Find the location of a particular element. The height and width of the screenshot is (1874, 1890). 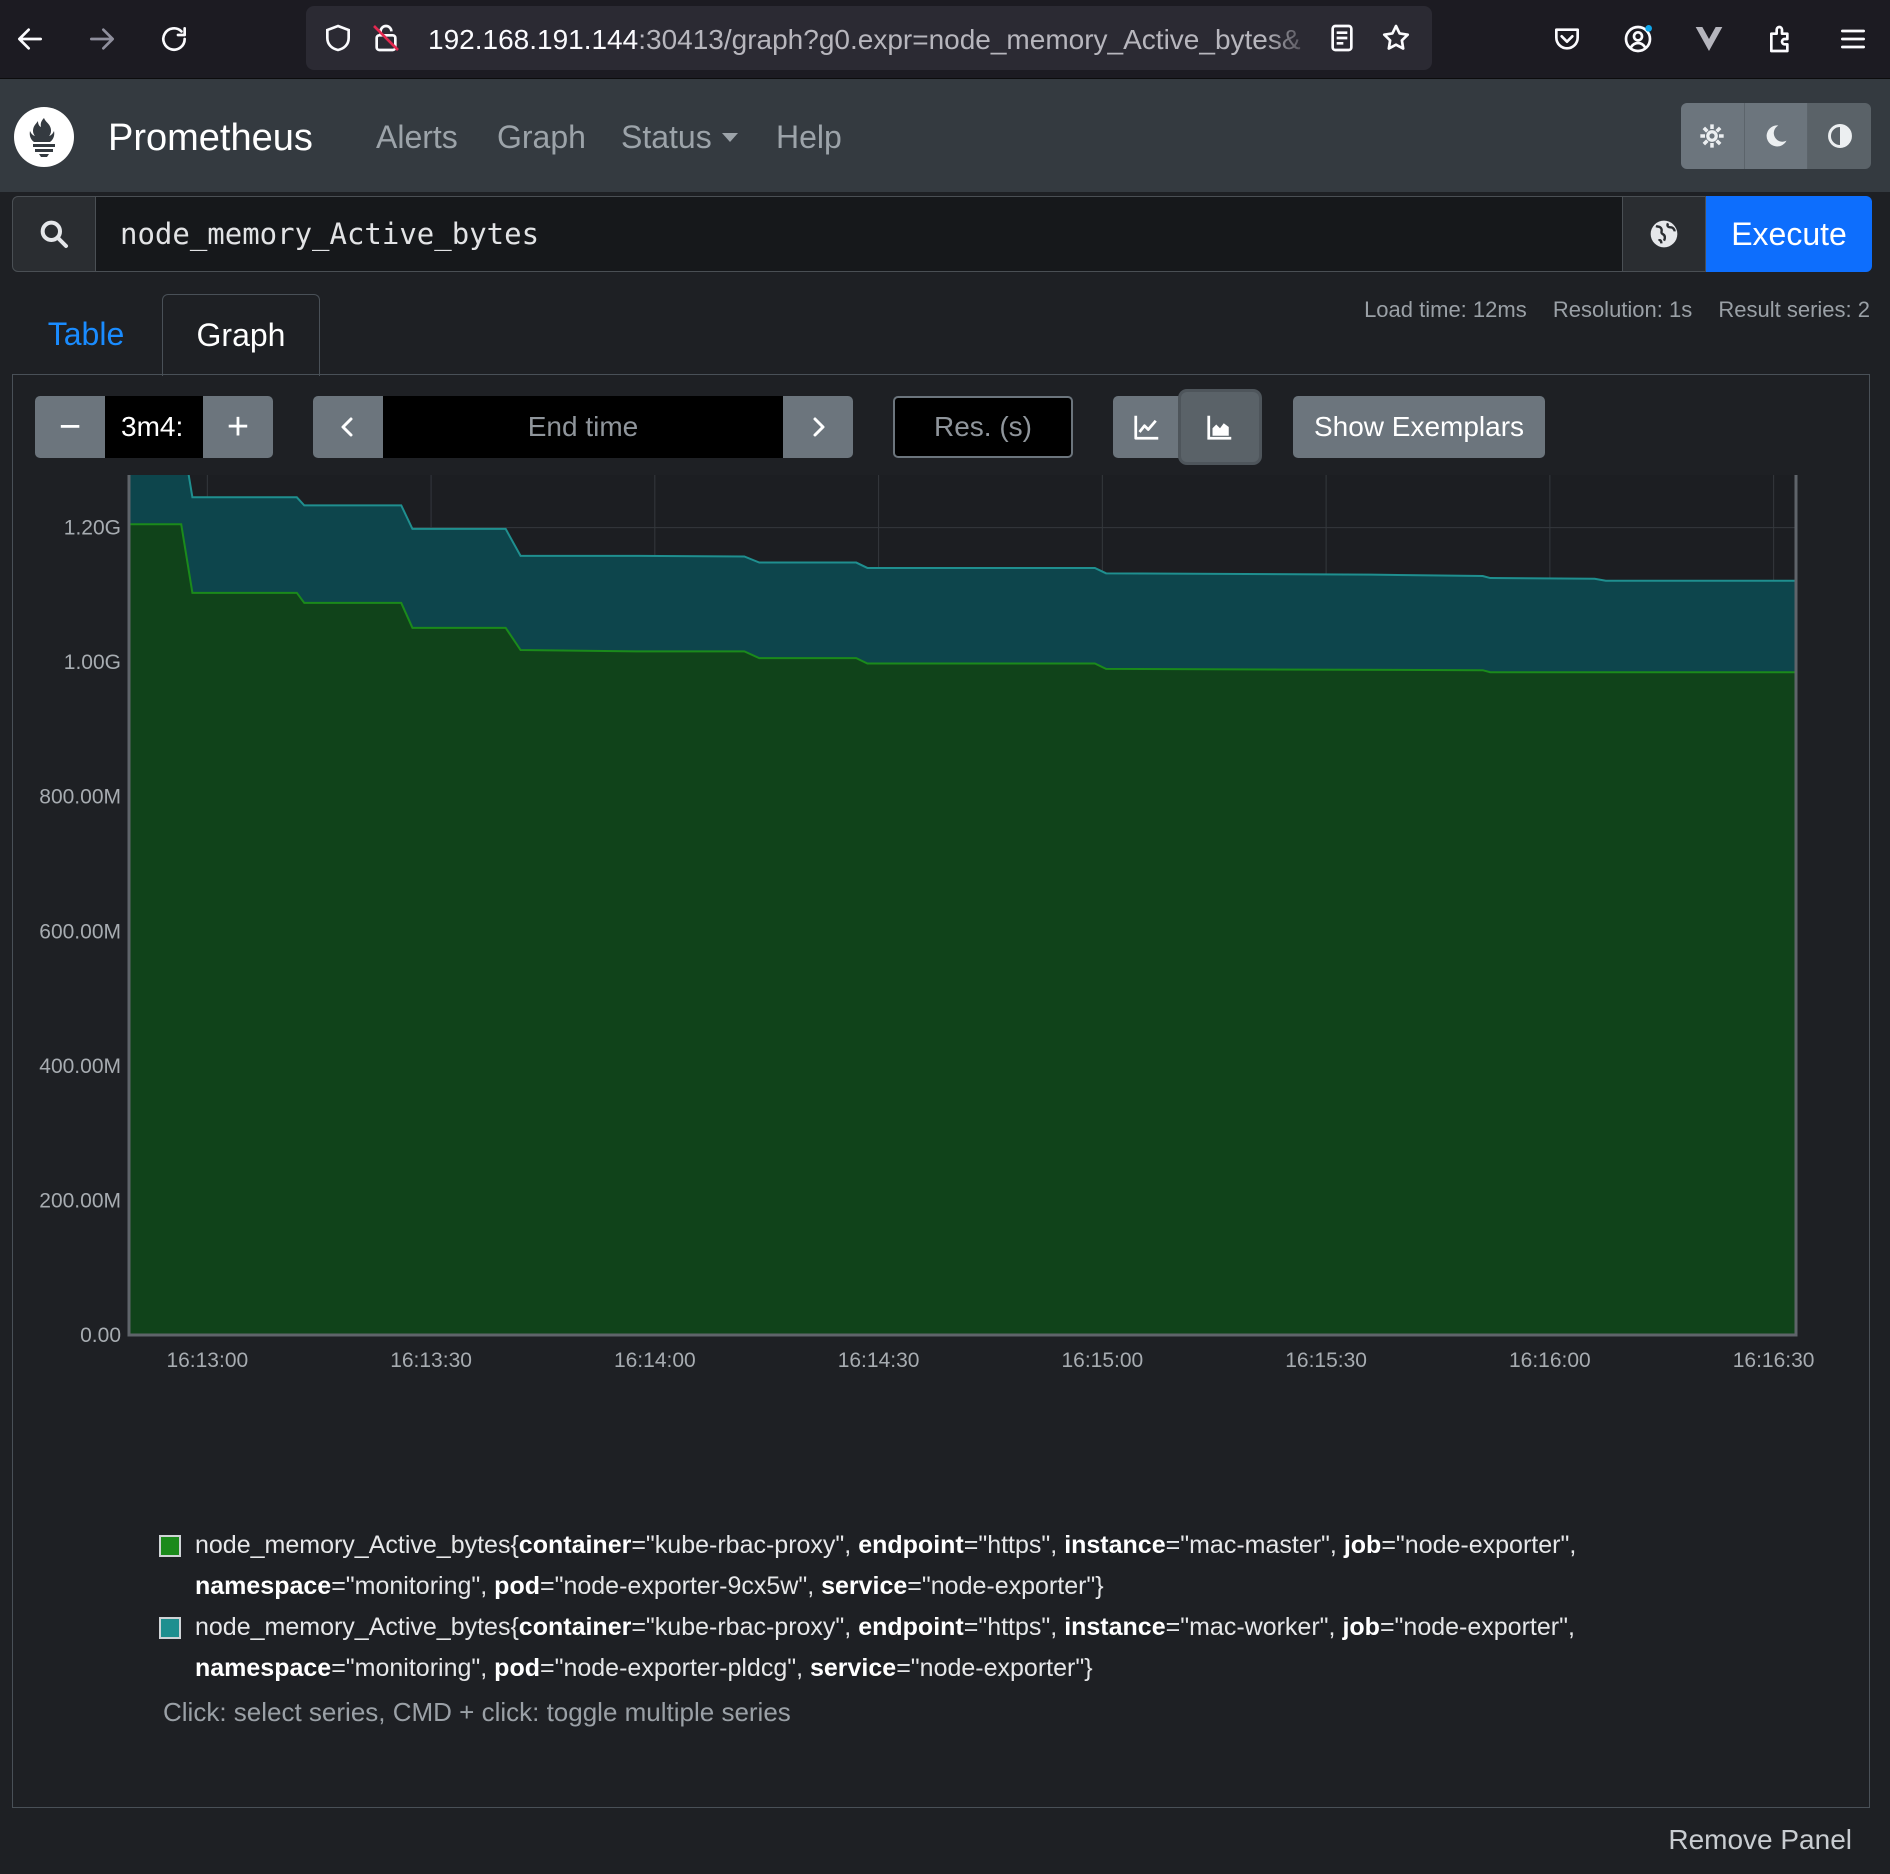

contrast-icon is located at coordinates (1839, 136).